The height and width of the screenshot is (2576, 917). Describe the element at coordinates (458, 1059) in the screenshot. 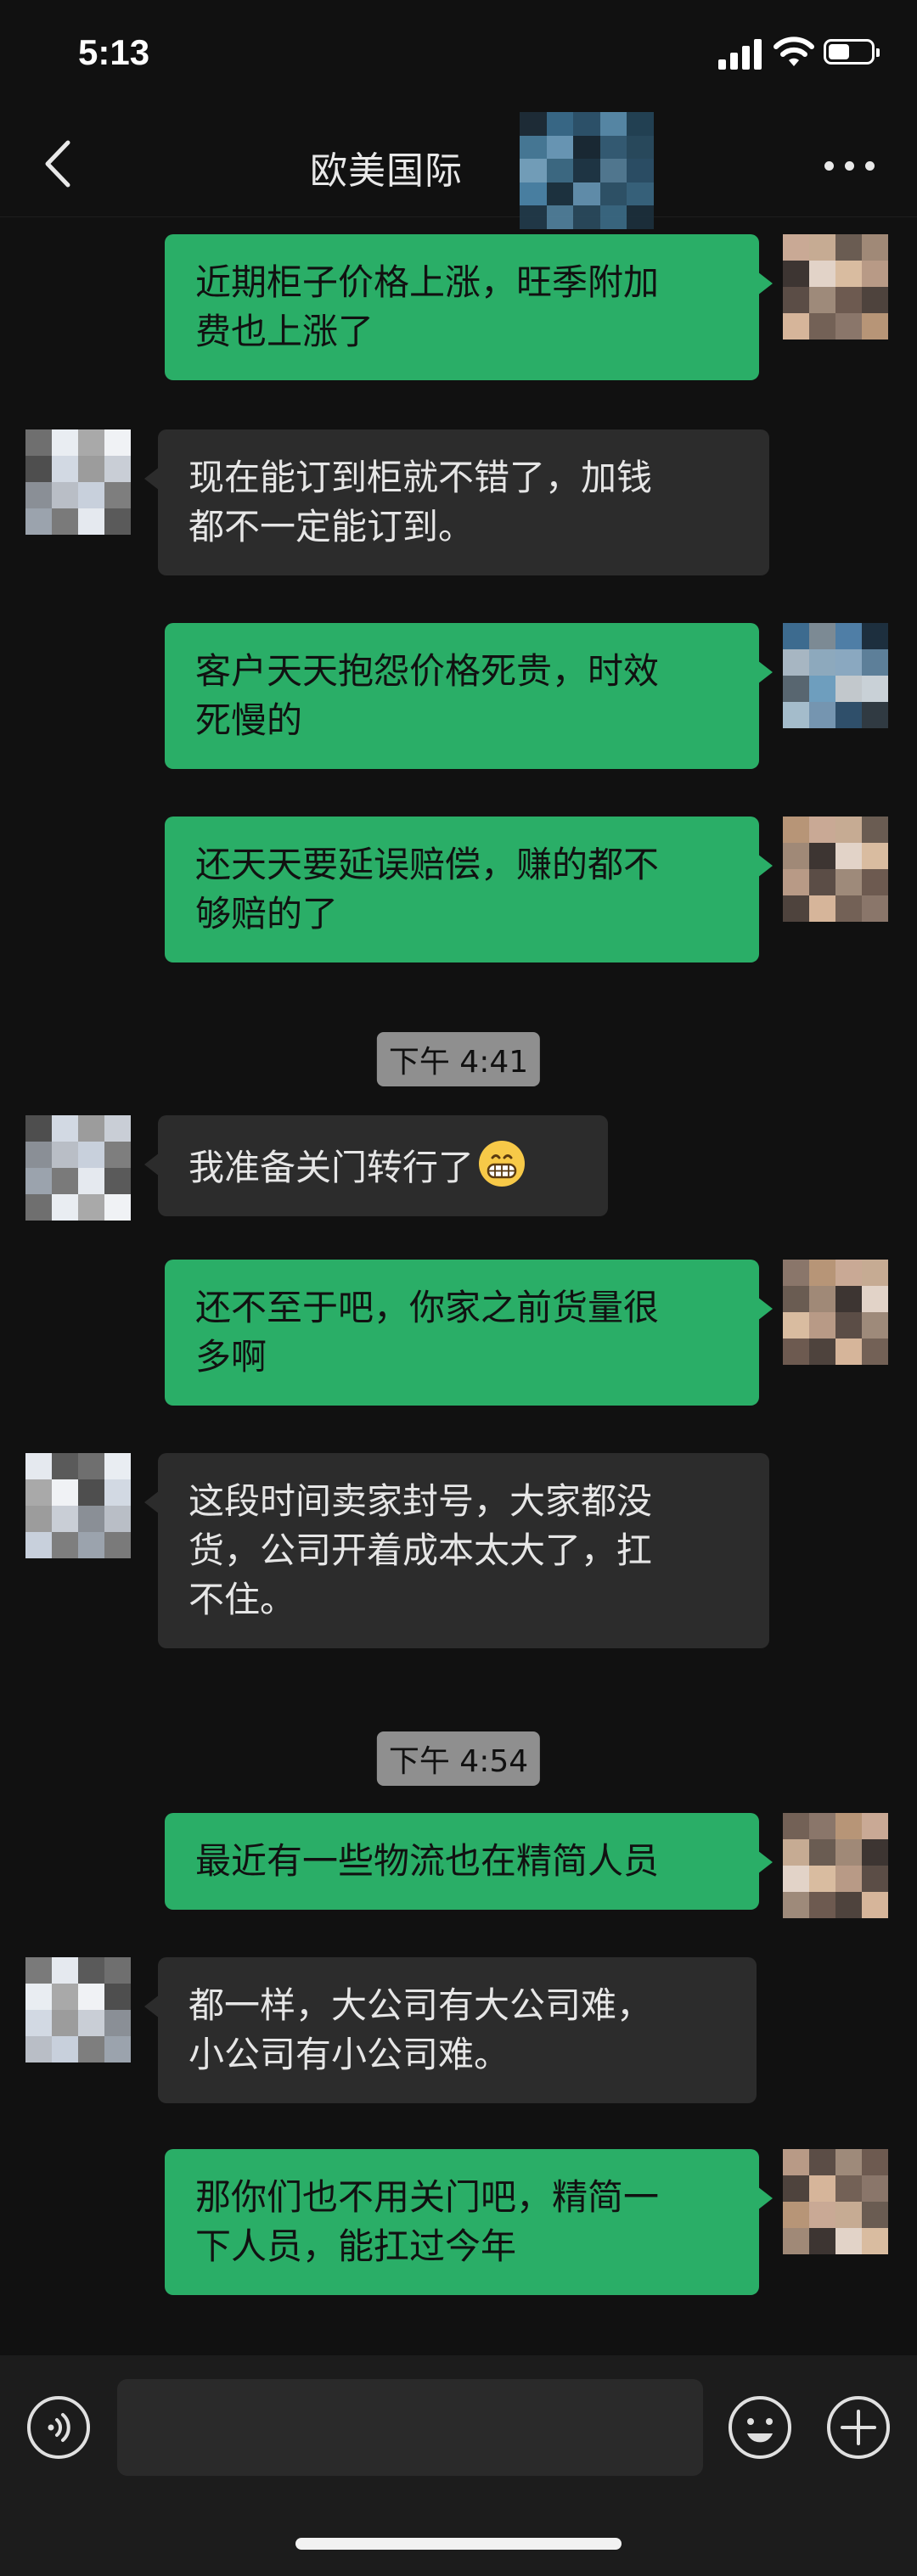

I see `time-separator: 下午 4:41` at that location.